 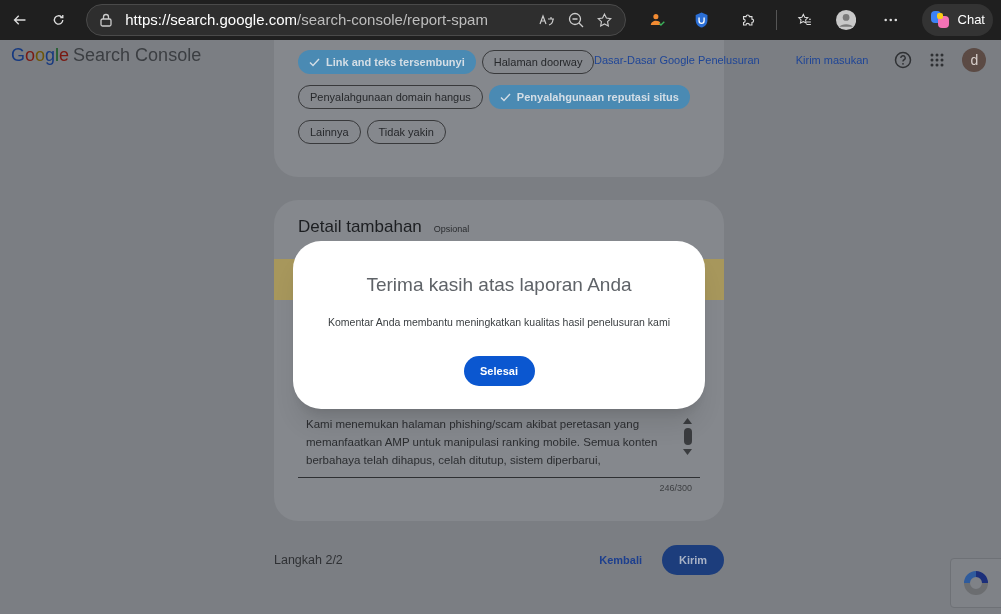 What do you see at coordinates (939, 20) in the screenshot?
I see `sparkle-logo-icon` at bounding box center [939, 20].